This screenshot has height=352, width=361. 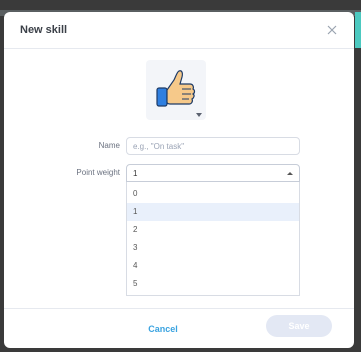 I want to click on cancel-button: Cancel, so click(x=163, y=329).